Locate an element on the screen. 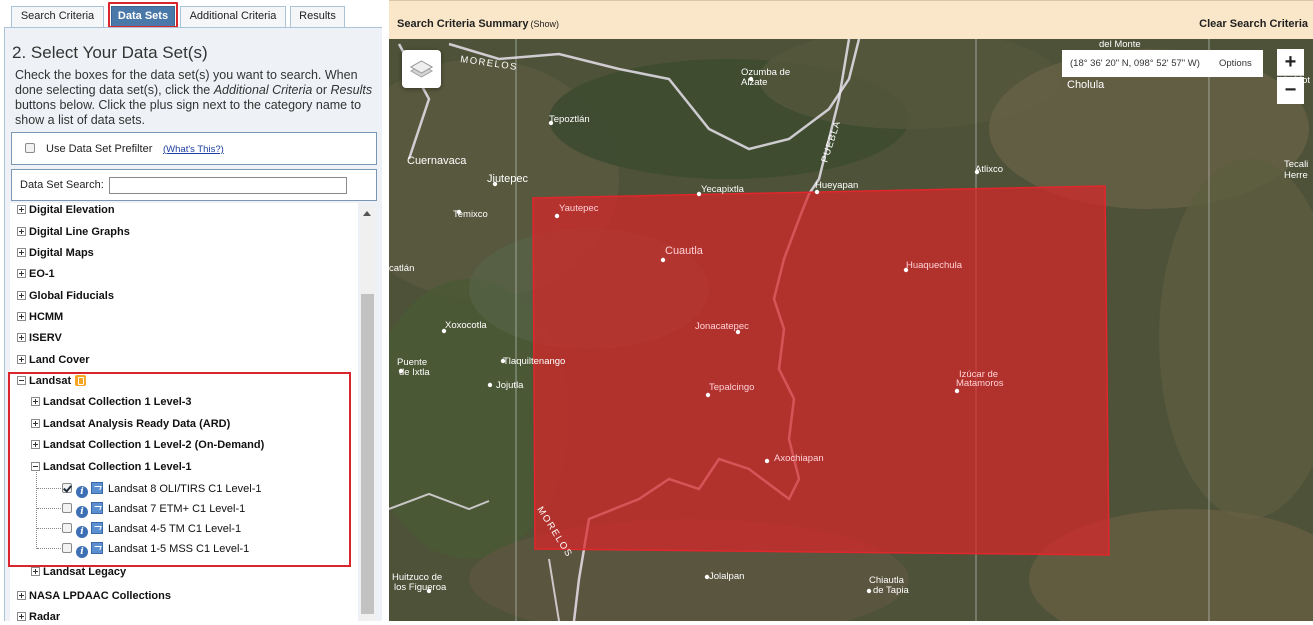 This screenshot has height=625, width=1313. layers-icon is located at coordinates (421, 69).